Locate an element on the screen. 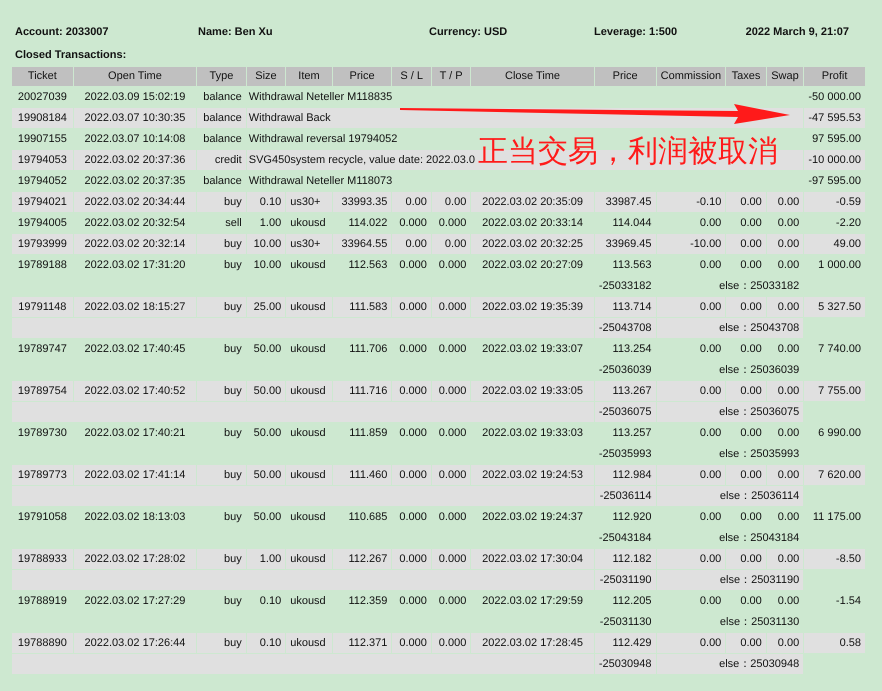  column-header: S / L is located at coordinates (411, 76).